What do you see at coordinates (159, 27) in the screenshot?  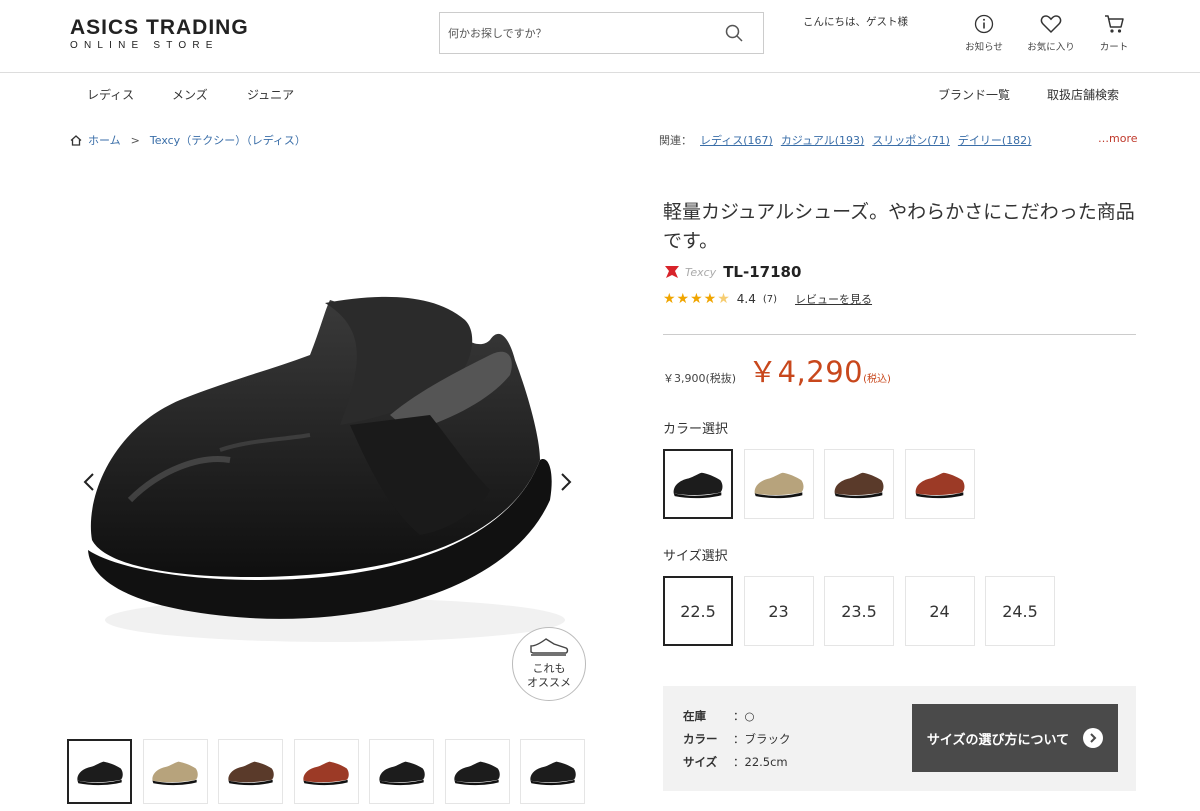 I see `logo-main-text: ASICS TRADING` at bounding box center [159, 27].